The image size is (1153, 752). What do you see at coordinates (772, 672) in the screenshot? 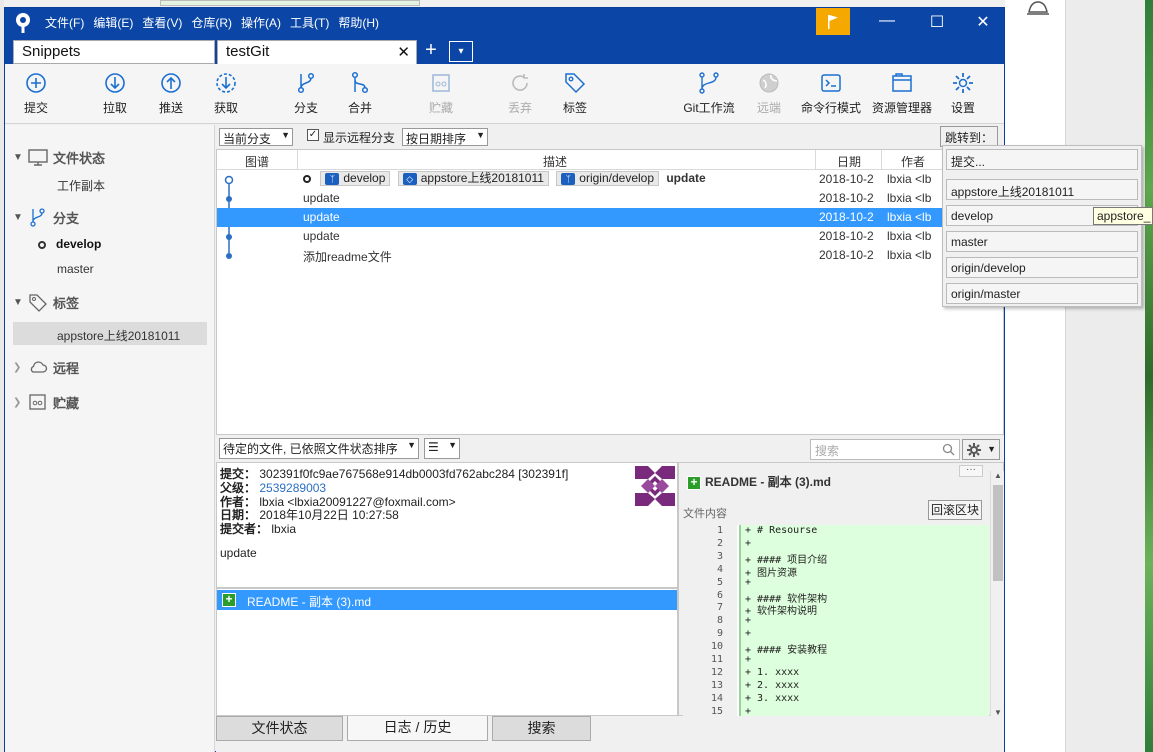
I see `line-text: + 1. xxxx` at bounding box center [772, 672].